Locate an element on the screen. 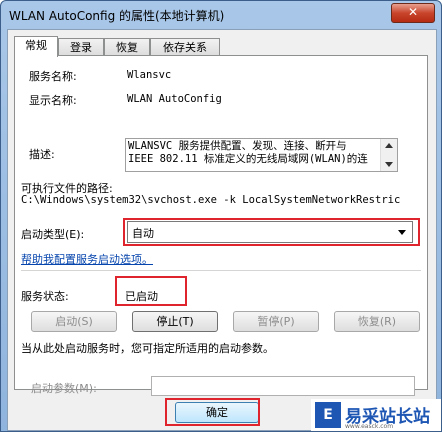 The height and width of the screenshot is (432, 442). title-bar: WLAN AutoConfig 的属性(本地计算机) ✕ is located at coordinates (221, 15).